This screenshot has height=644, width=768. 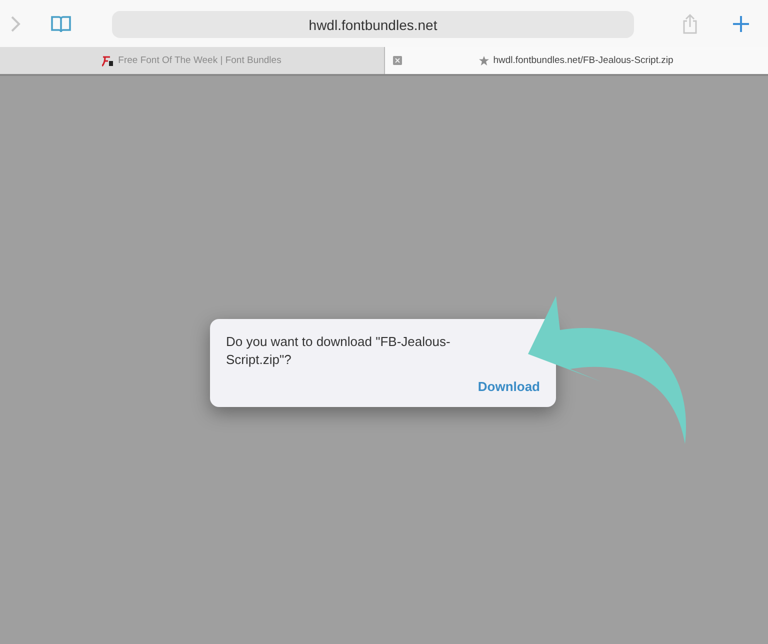 I want to click on dialog-message: Do you want to download "FB-Jealous-Script.zip"?, so click(x=339, y=351).